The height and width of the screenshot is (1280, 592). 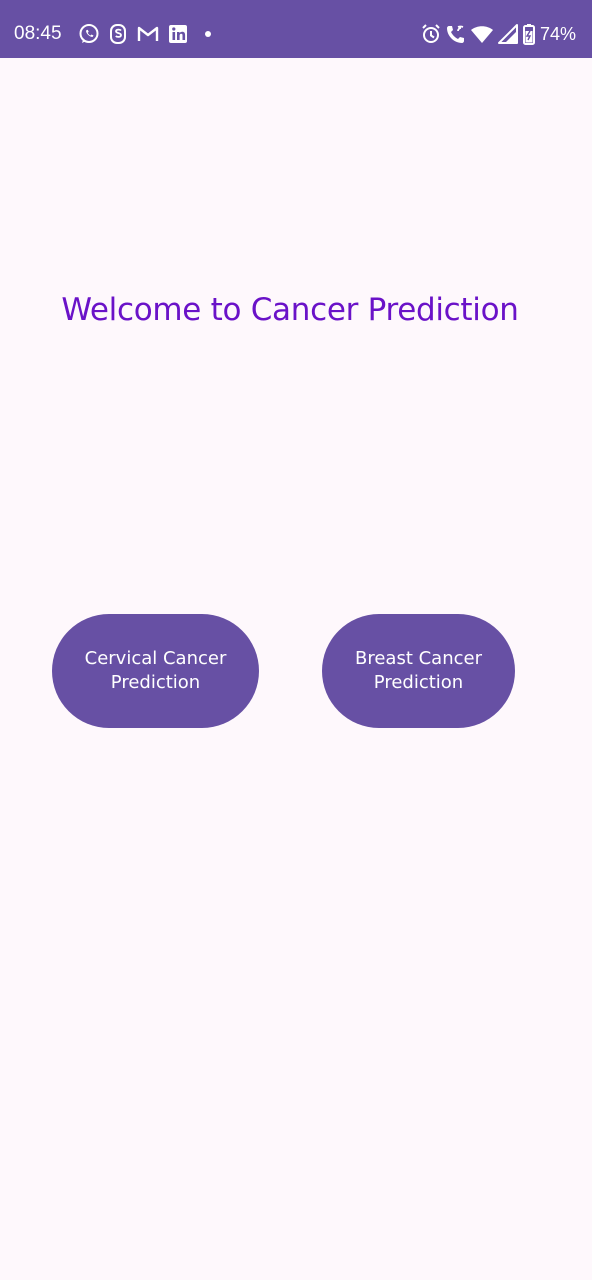 What do you see at coordinates (558, 34) in the screenshot?
I see `battery-percentage: 74%` at bounding box center [558, 34].